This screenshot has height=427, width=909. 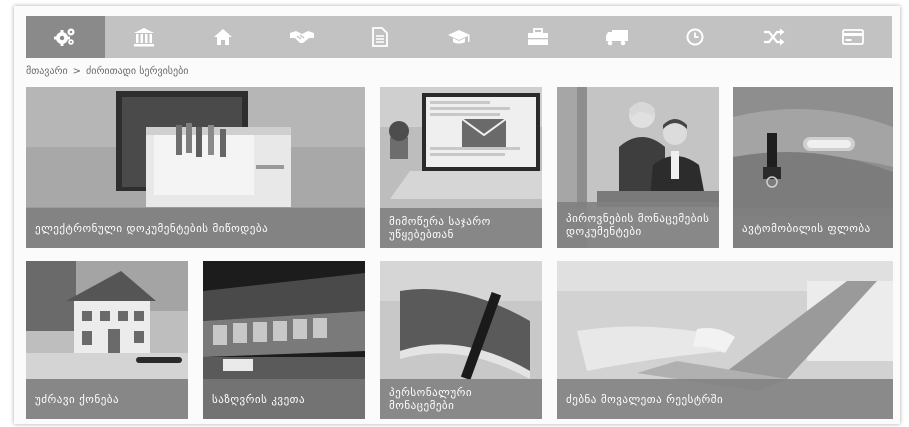 I want to click on nav-item-home, so click(x=222, y=37).